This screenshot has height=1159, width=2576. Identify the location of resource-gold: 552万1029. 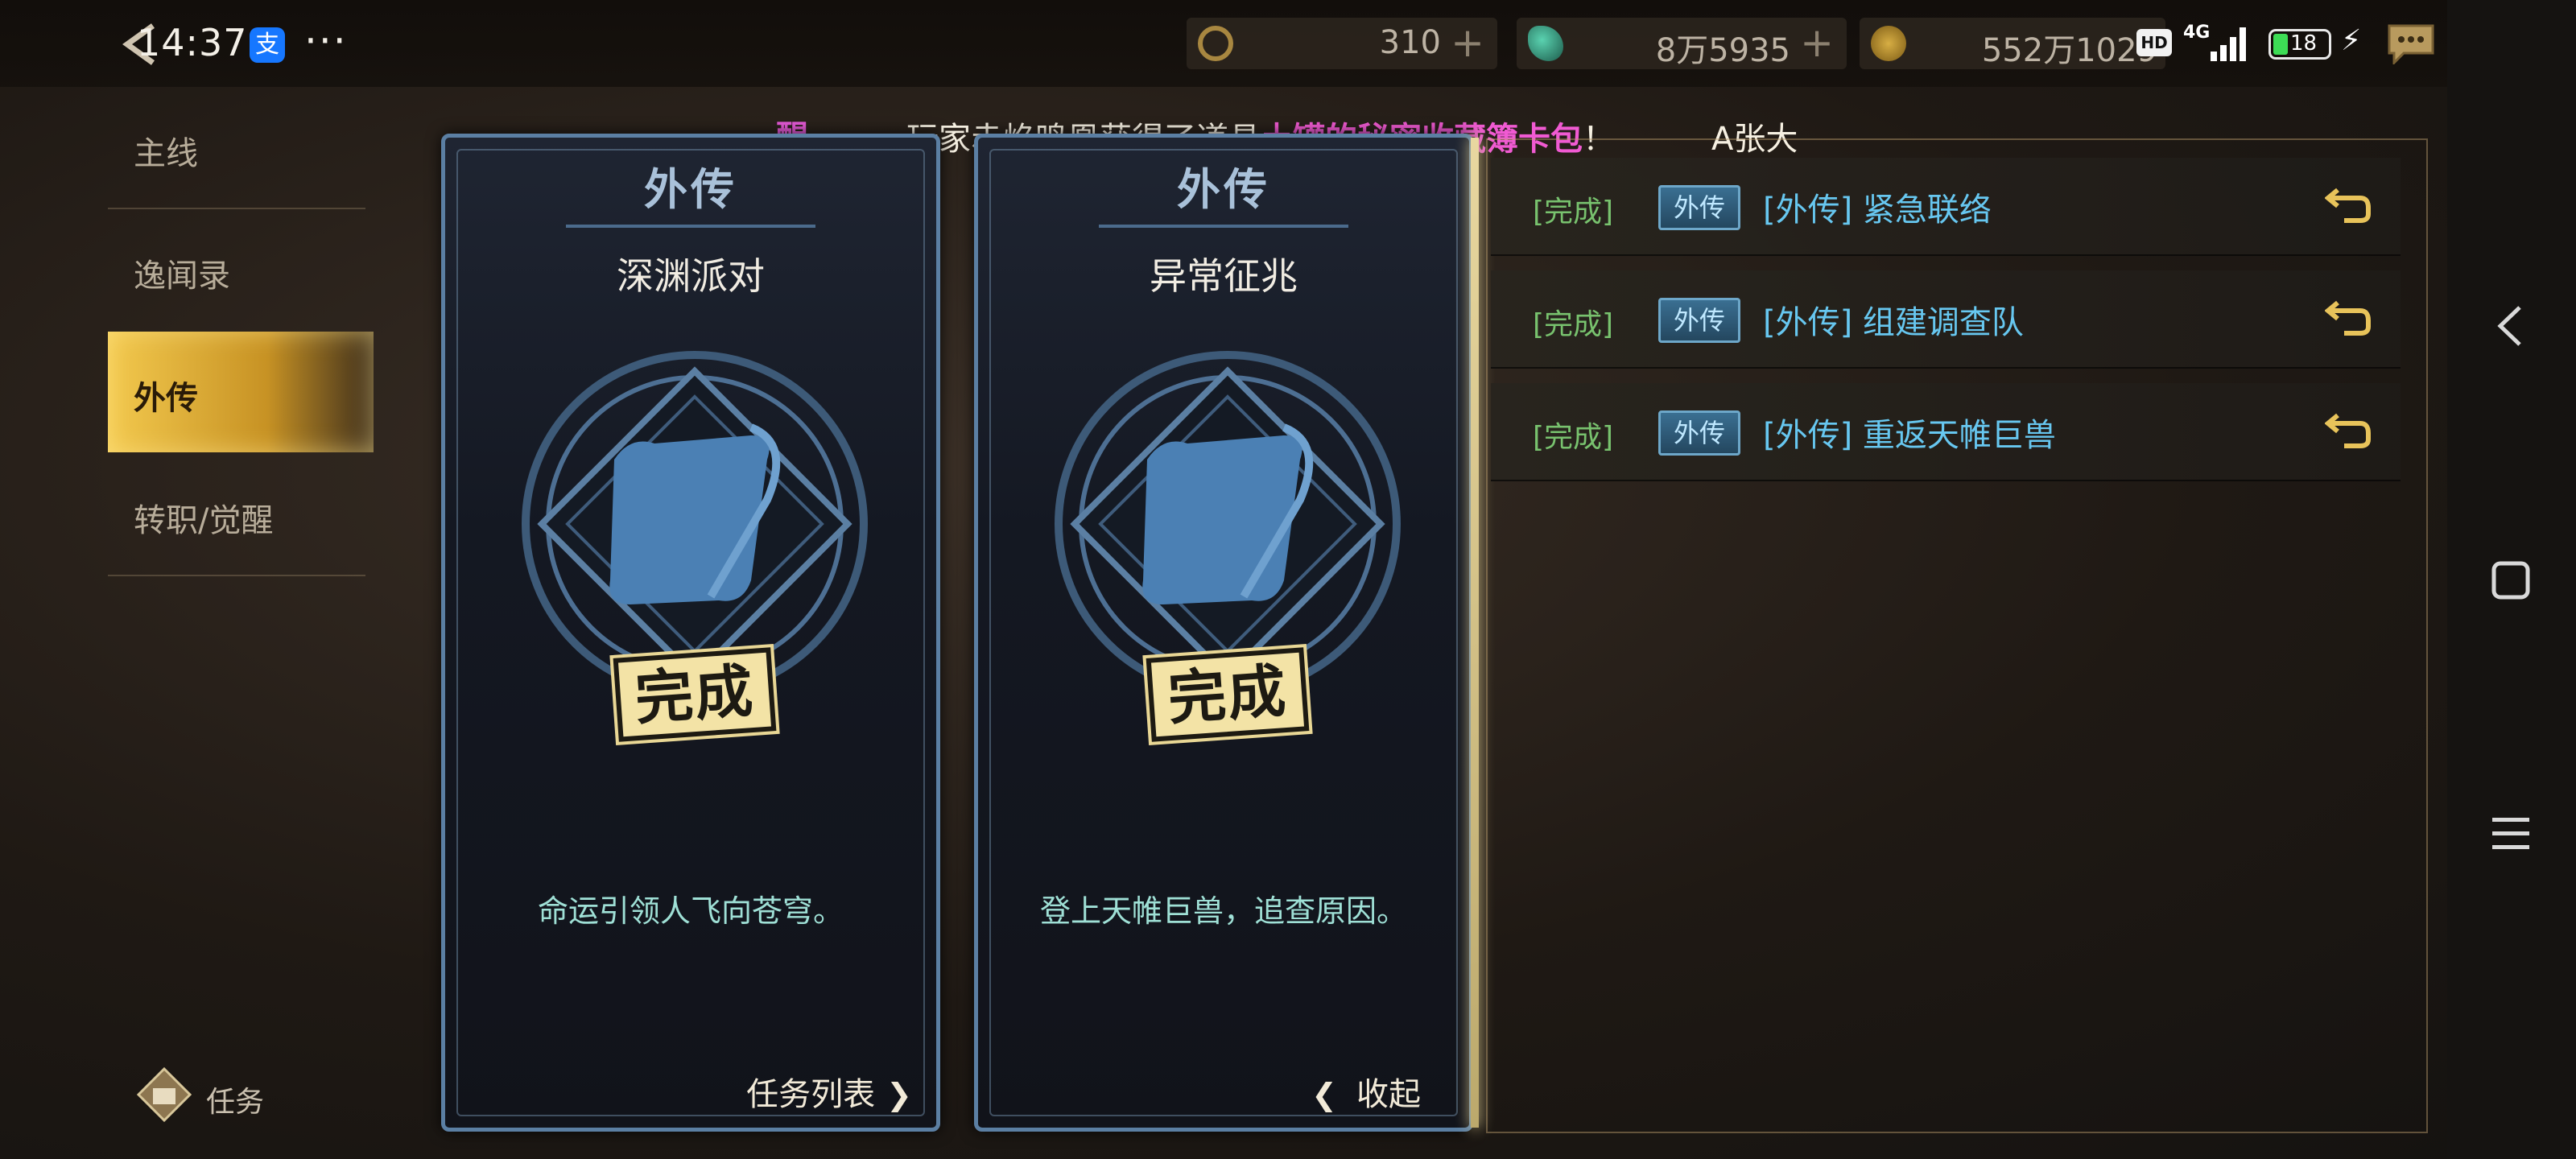
(2013, 43).